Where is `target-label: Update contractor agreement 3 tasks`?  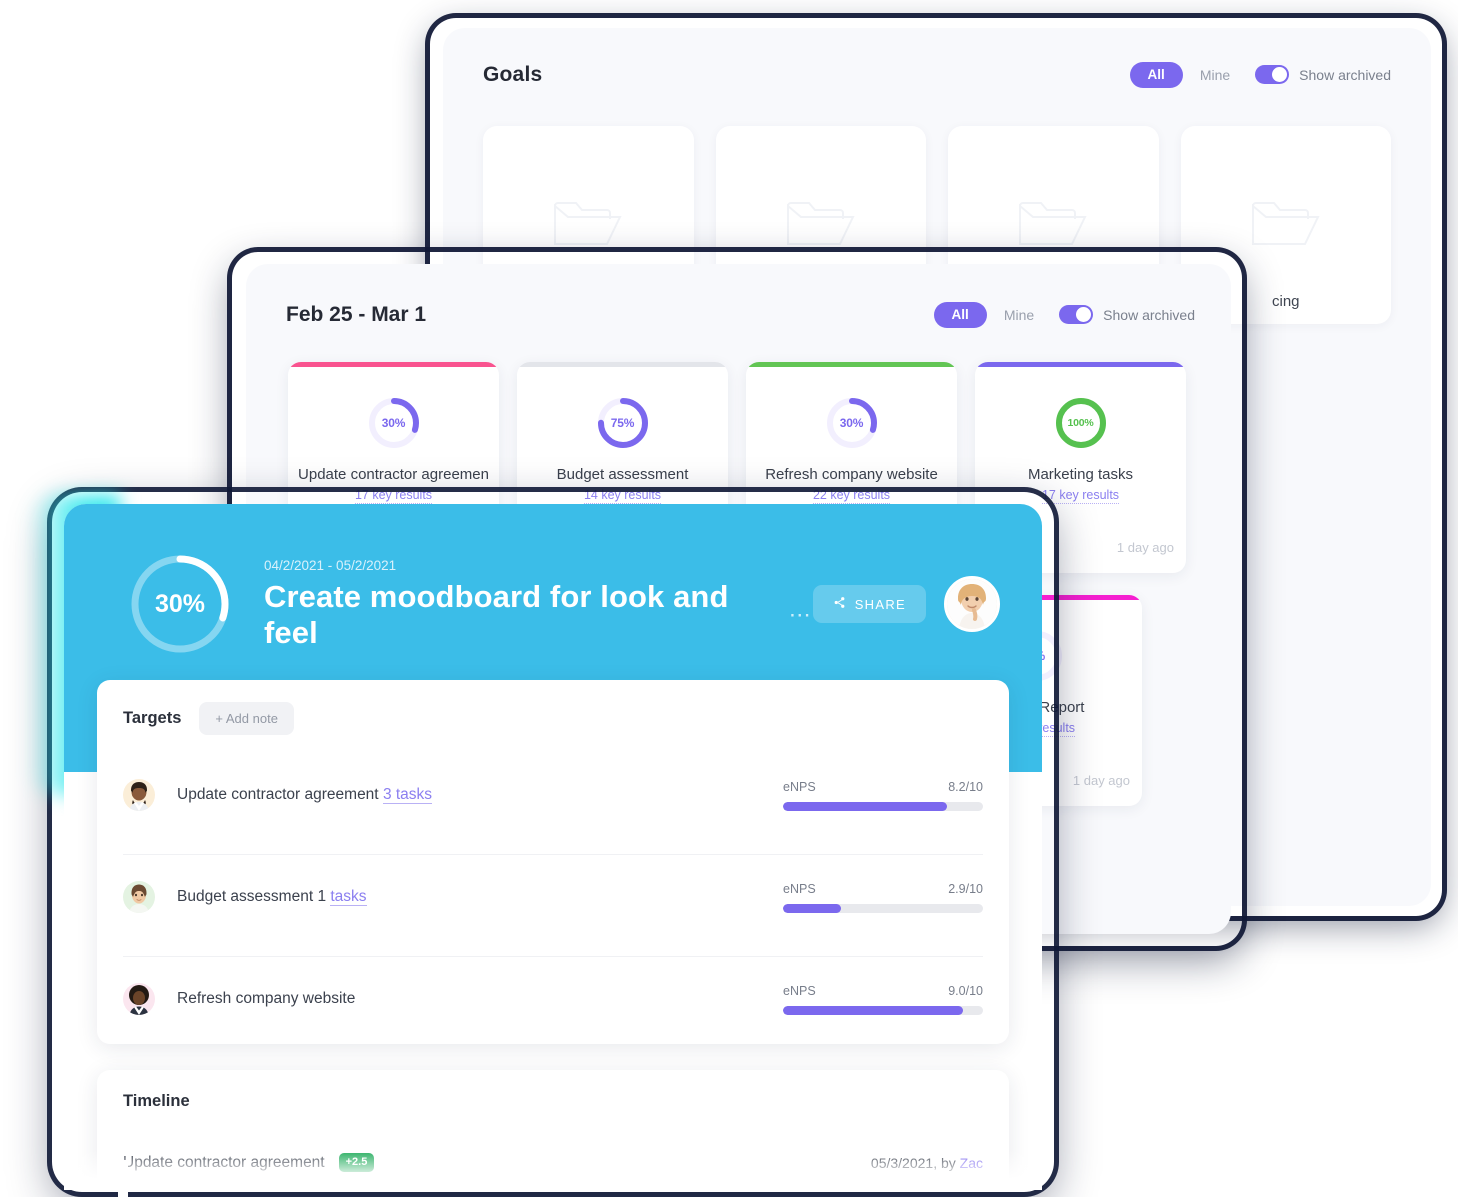
target-label: Update contractor agreement 3 tasks is located at coordinates (305, 795).